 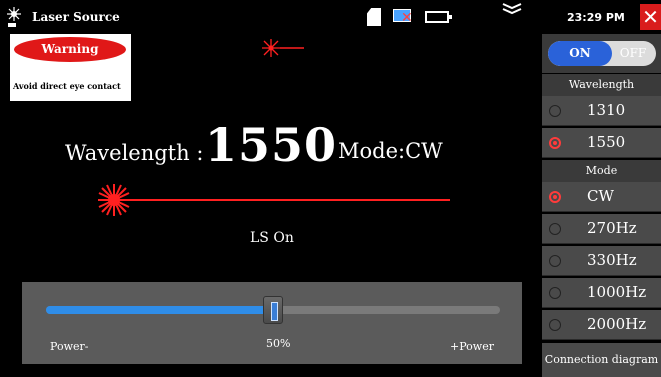 What do you see at coordinates (67, 86) in the screenshot?
I see `warning-text: Avoid direct eye contact` at bounding box center [67, 86].